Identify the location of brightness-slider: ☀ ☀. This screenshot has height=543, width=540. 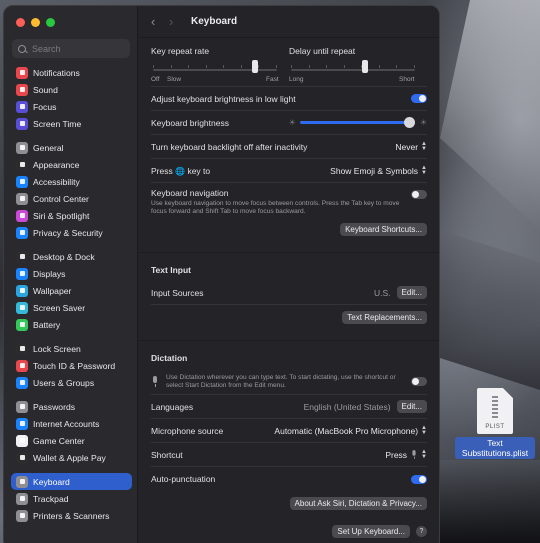
(358, 122).